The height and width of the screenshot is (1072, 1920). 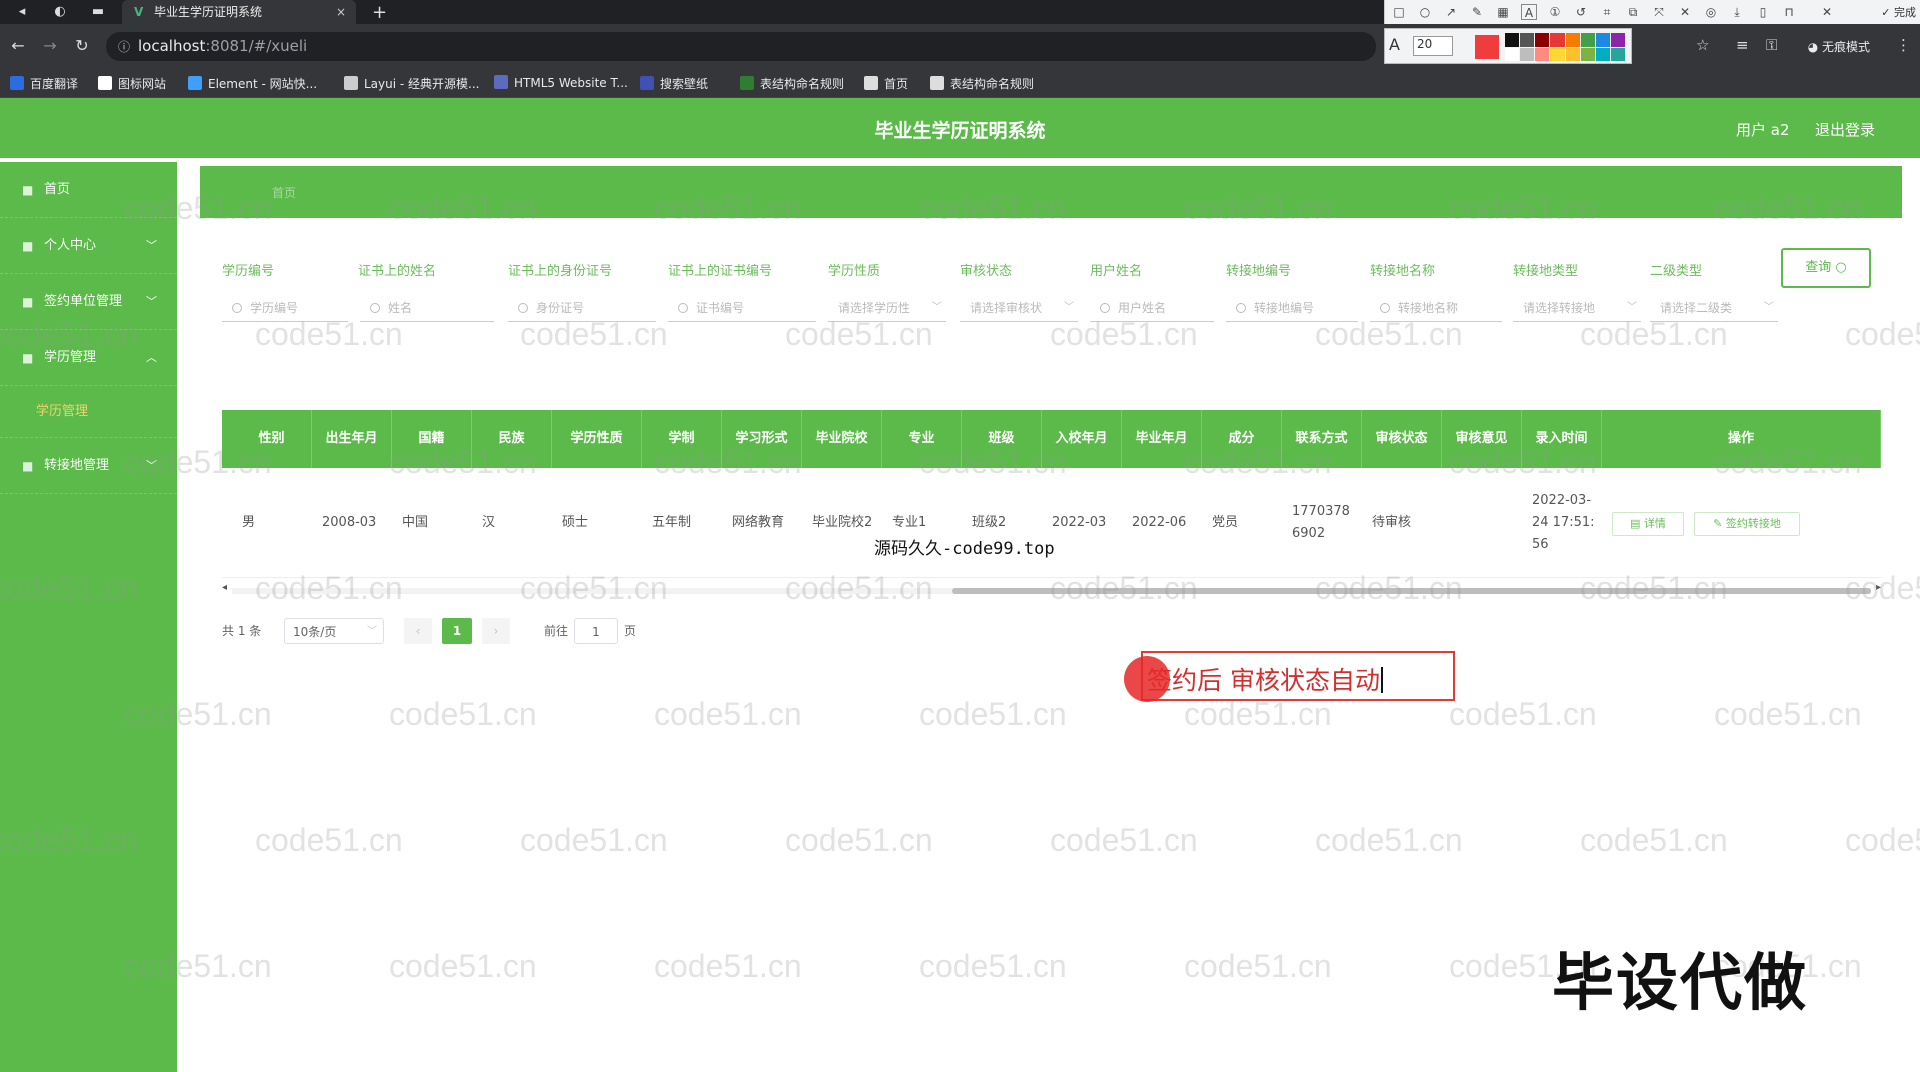 What do you see at coordinates (1685, 12) in the screenshot?
I see `pin-icon: ✕` at bounding box center [1685, 12].